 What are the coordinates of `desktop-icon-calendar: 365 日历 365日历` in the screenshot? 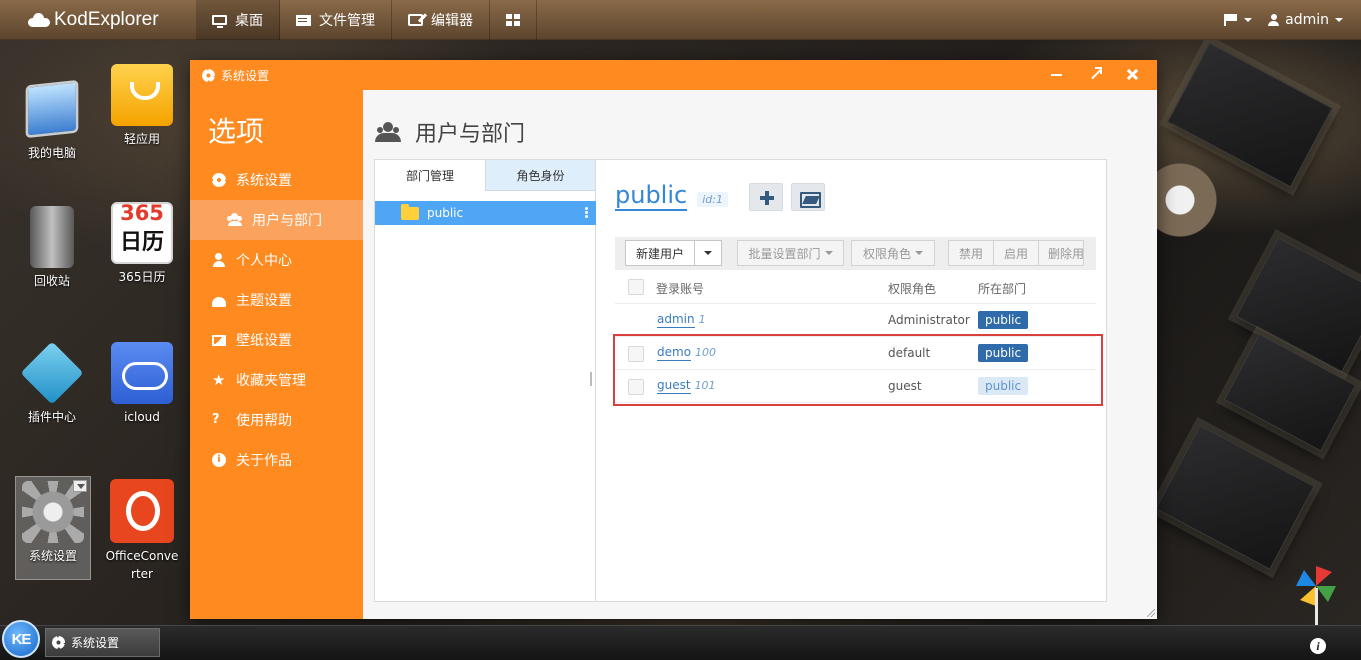 It's located at (142, 243).